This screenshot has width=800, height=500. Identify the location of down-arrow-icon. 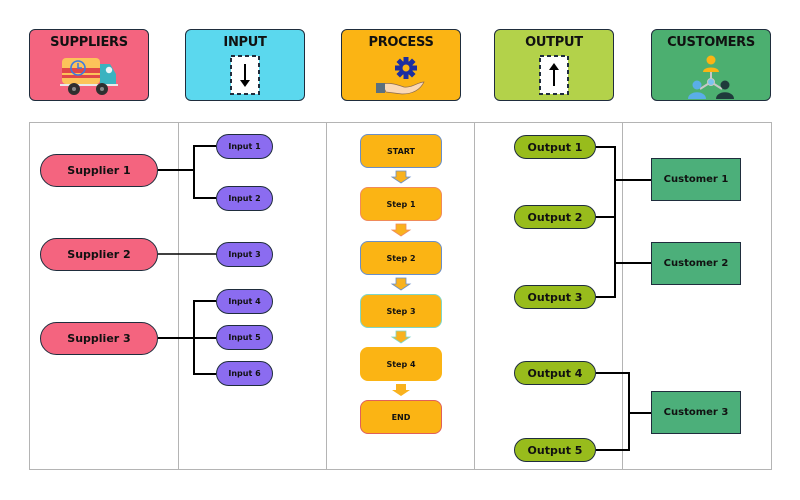
(245, 75).